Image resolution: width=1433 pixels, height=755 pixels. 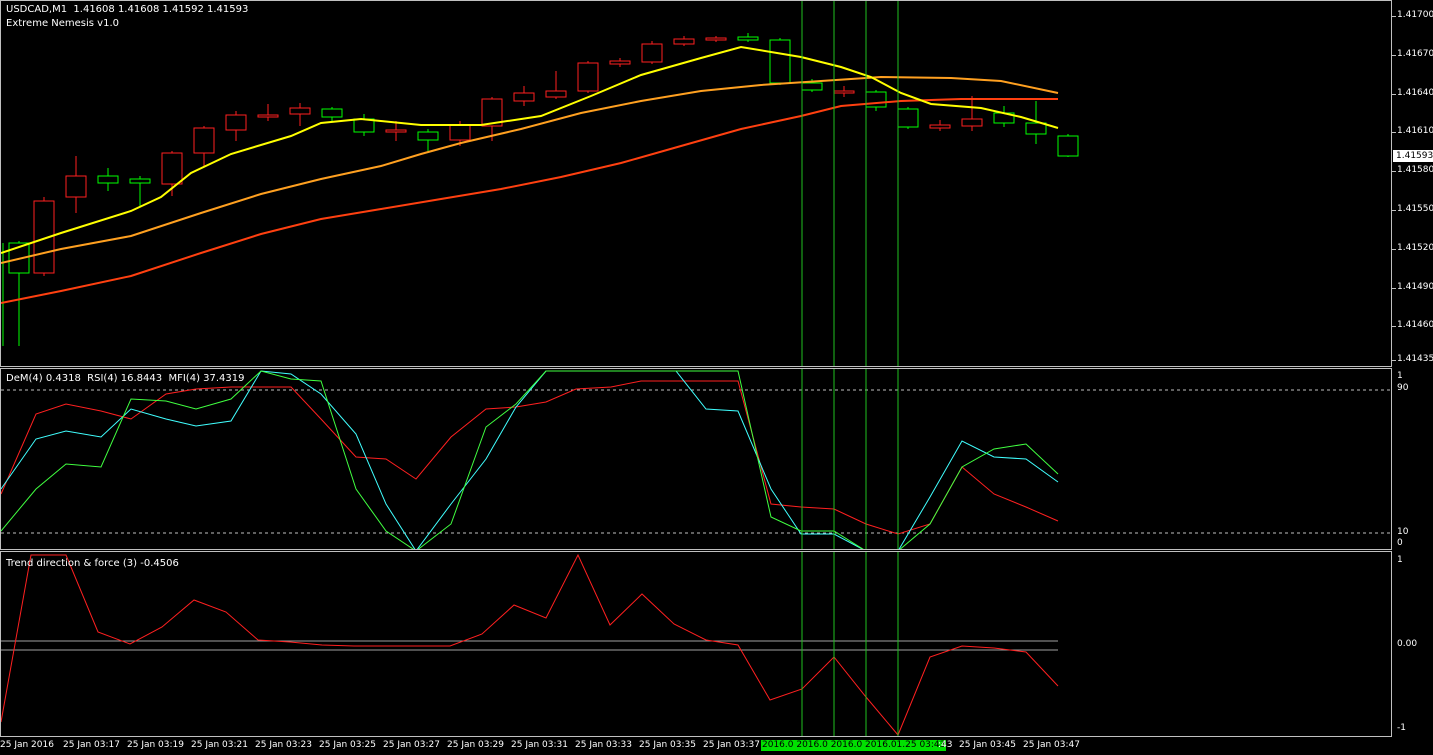 I want to click on trend-level-label: -1, so click(x=1401, y=728).